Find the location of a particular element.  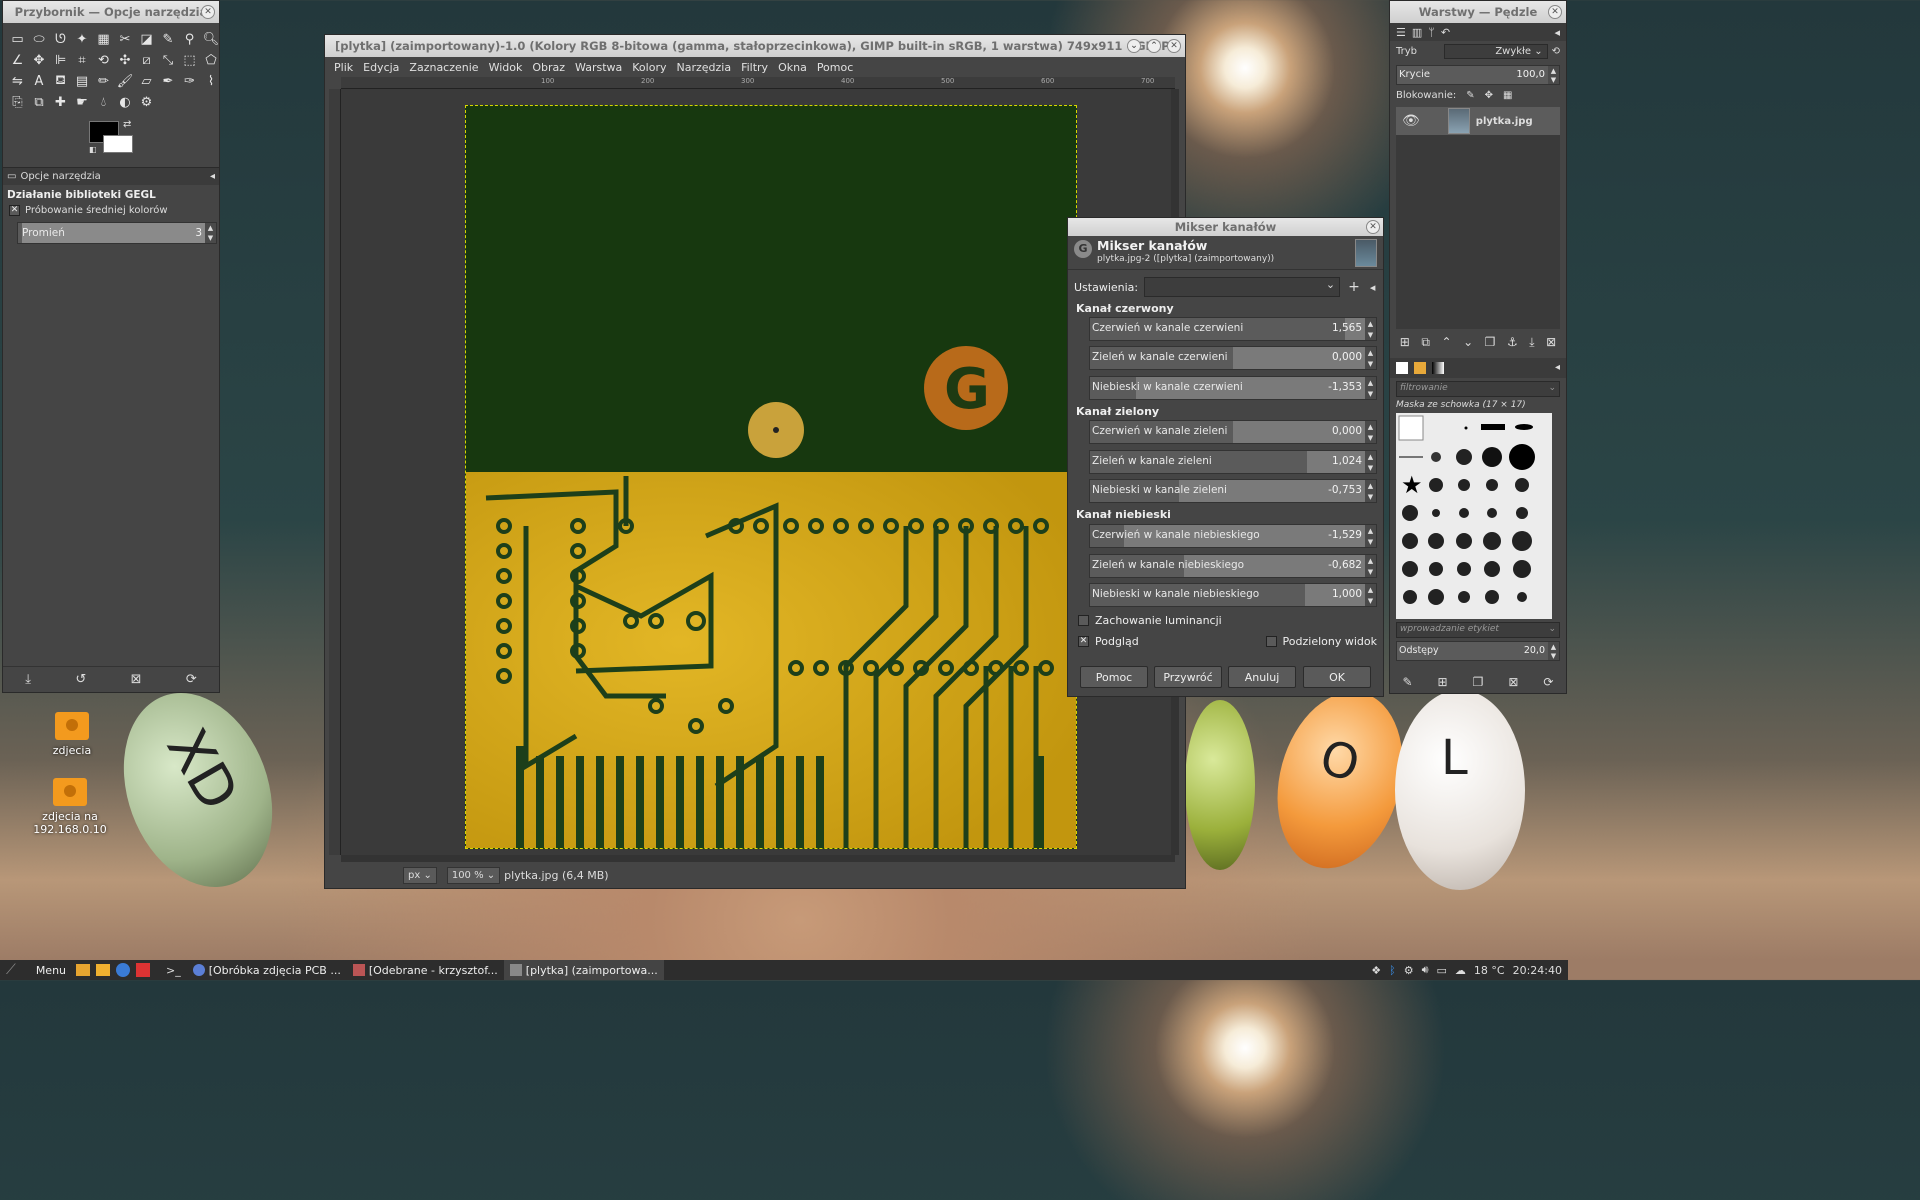

anchor-icon: ⚓ is located at coordinates (1512, 342).